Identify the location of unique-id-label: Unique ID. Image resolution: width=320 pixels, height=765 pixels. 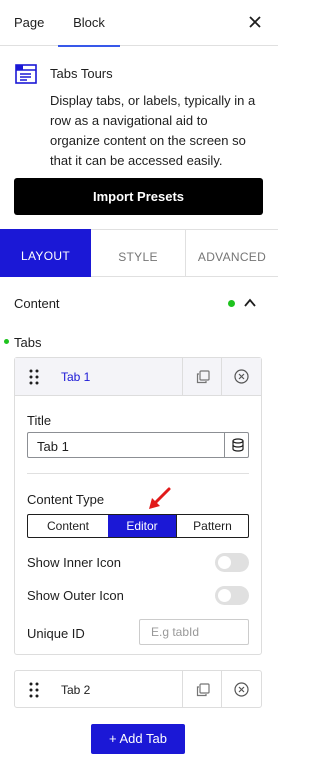
(56, 633).